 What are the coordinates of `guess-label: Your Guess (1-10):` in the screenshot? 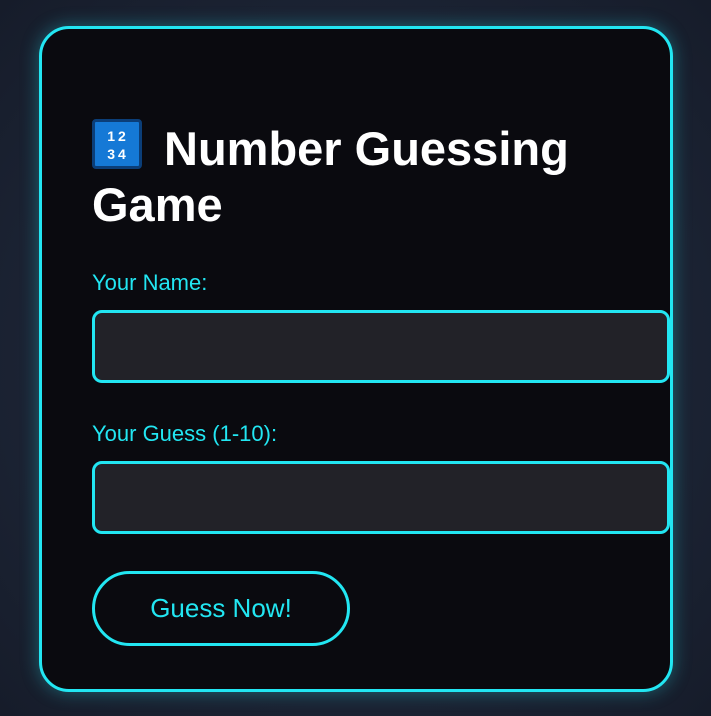 It's located at (185, 433).